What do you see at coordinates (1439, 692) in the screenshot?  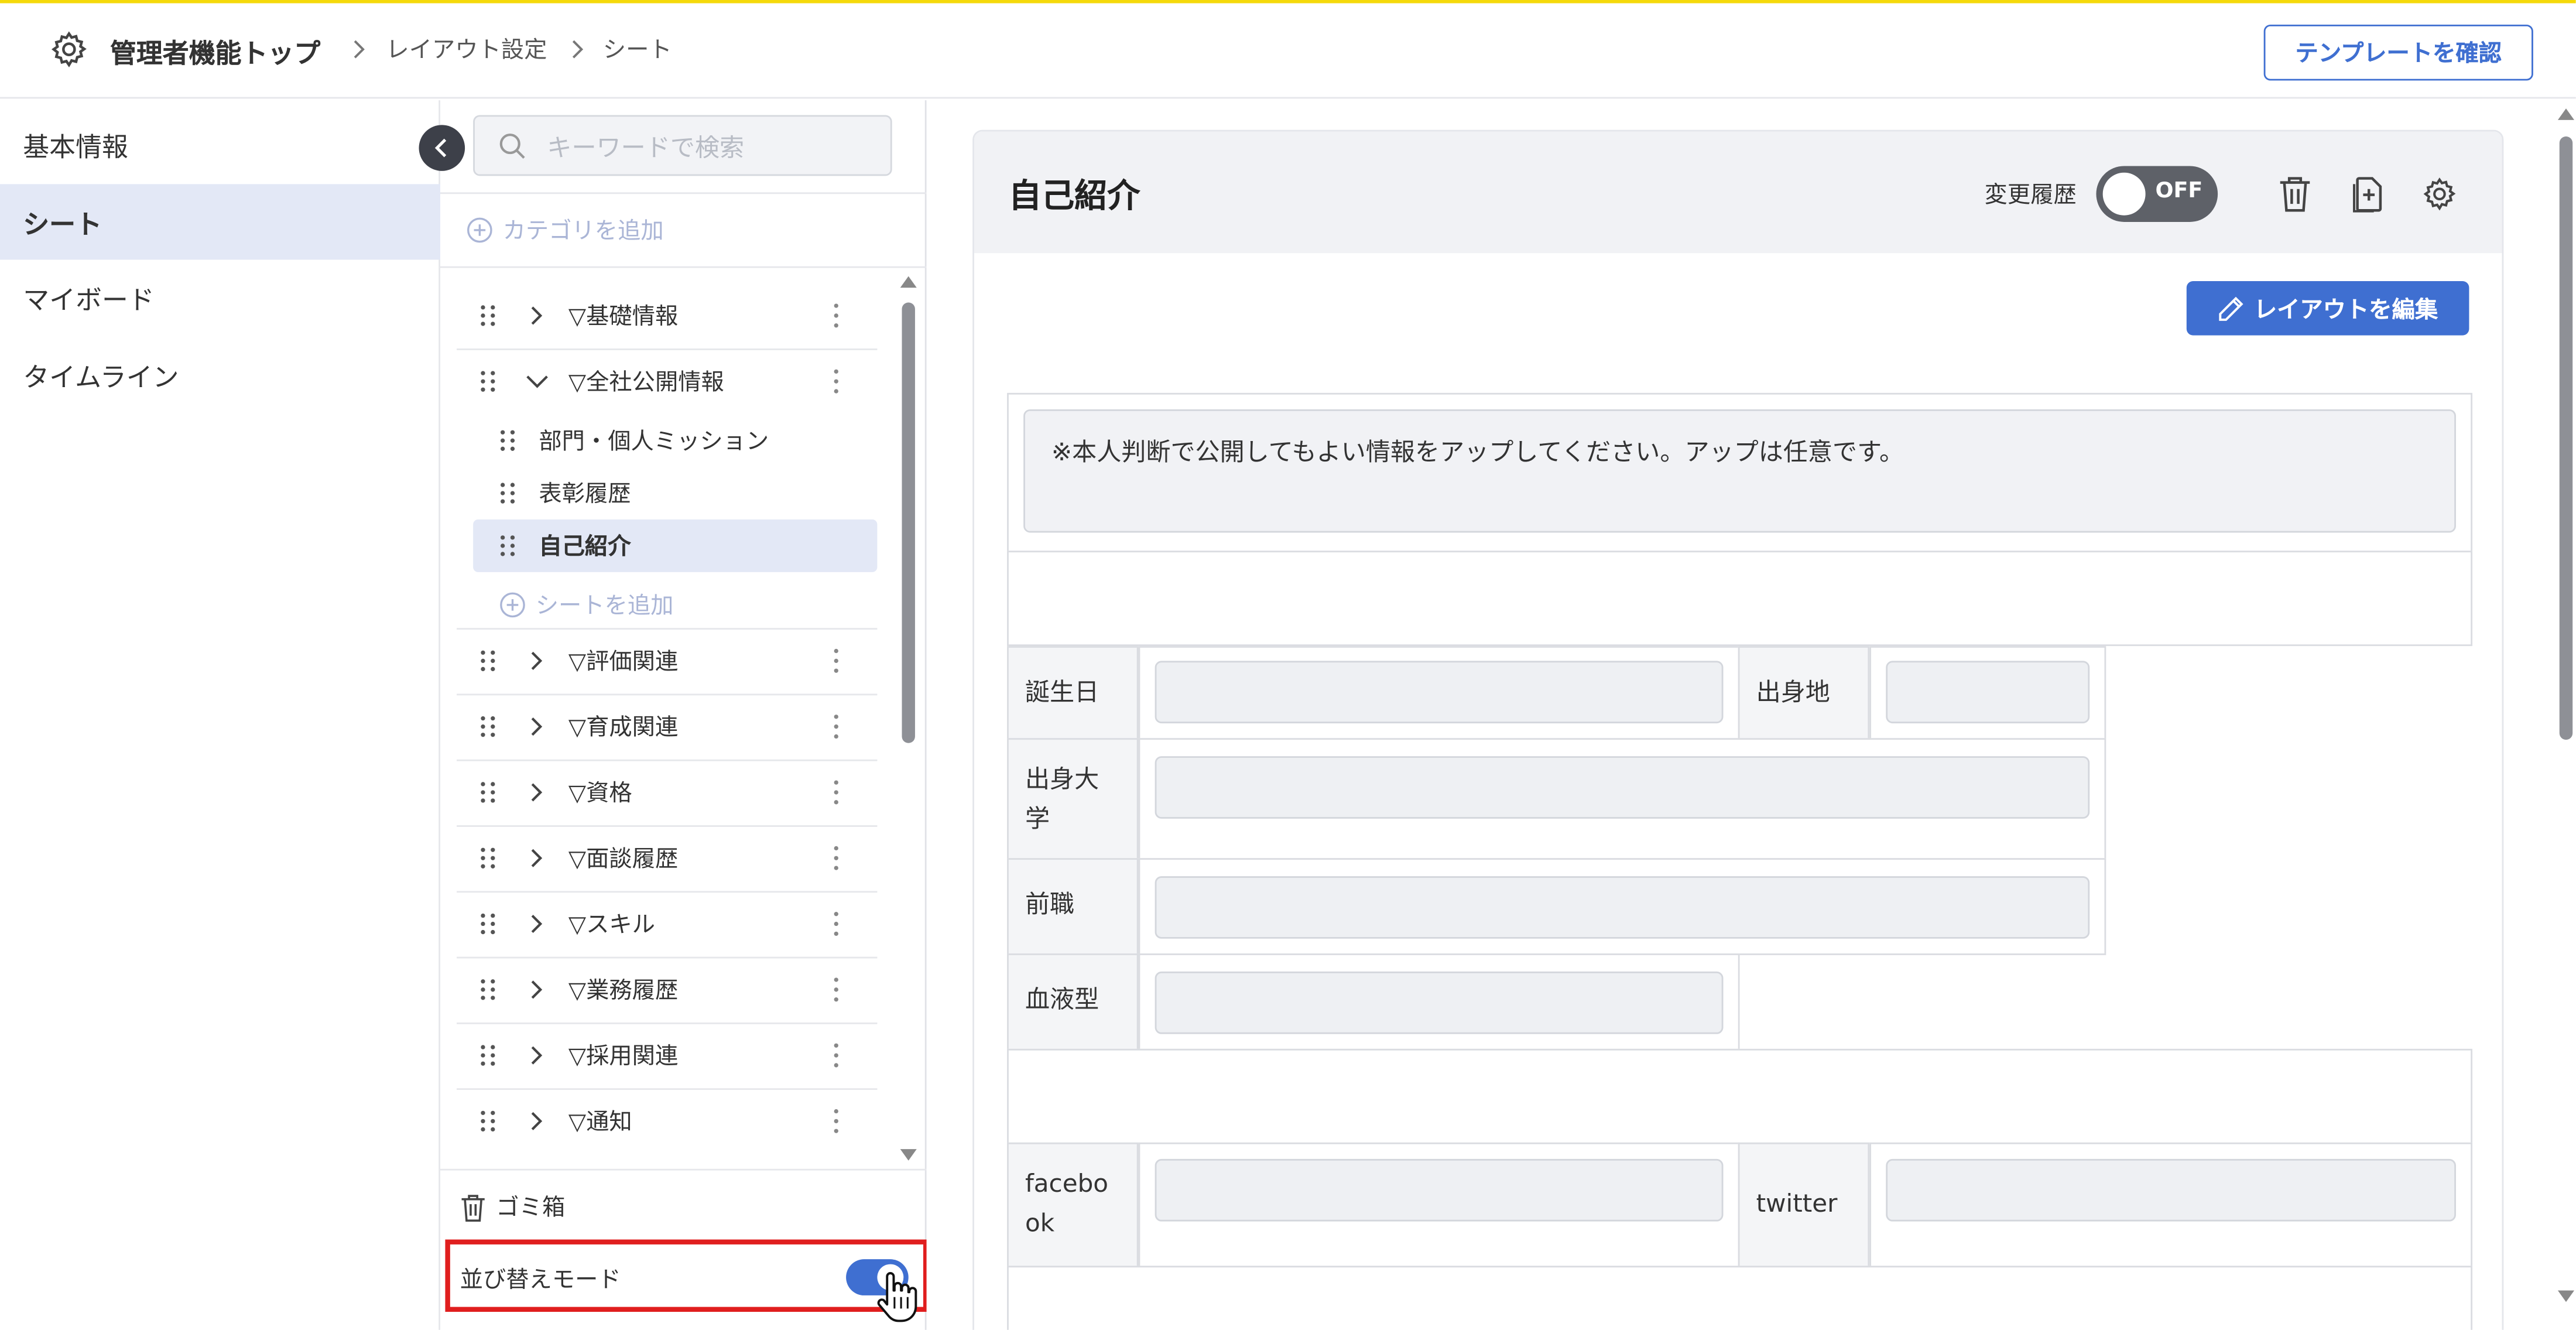 I see `birthday-input` at bounding box center [1439, 692].